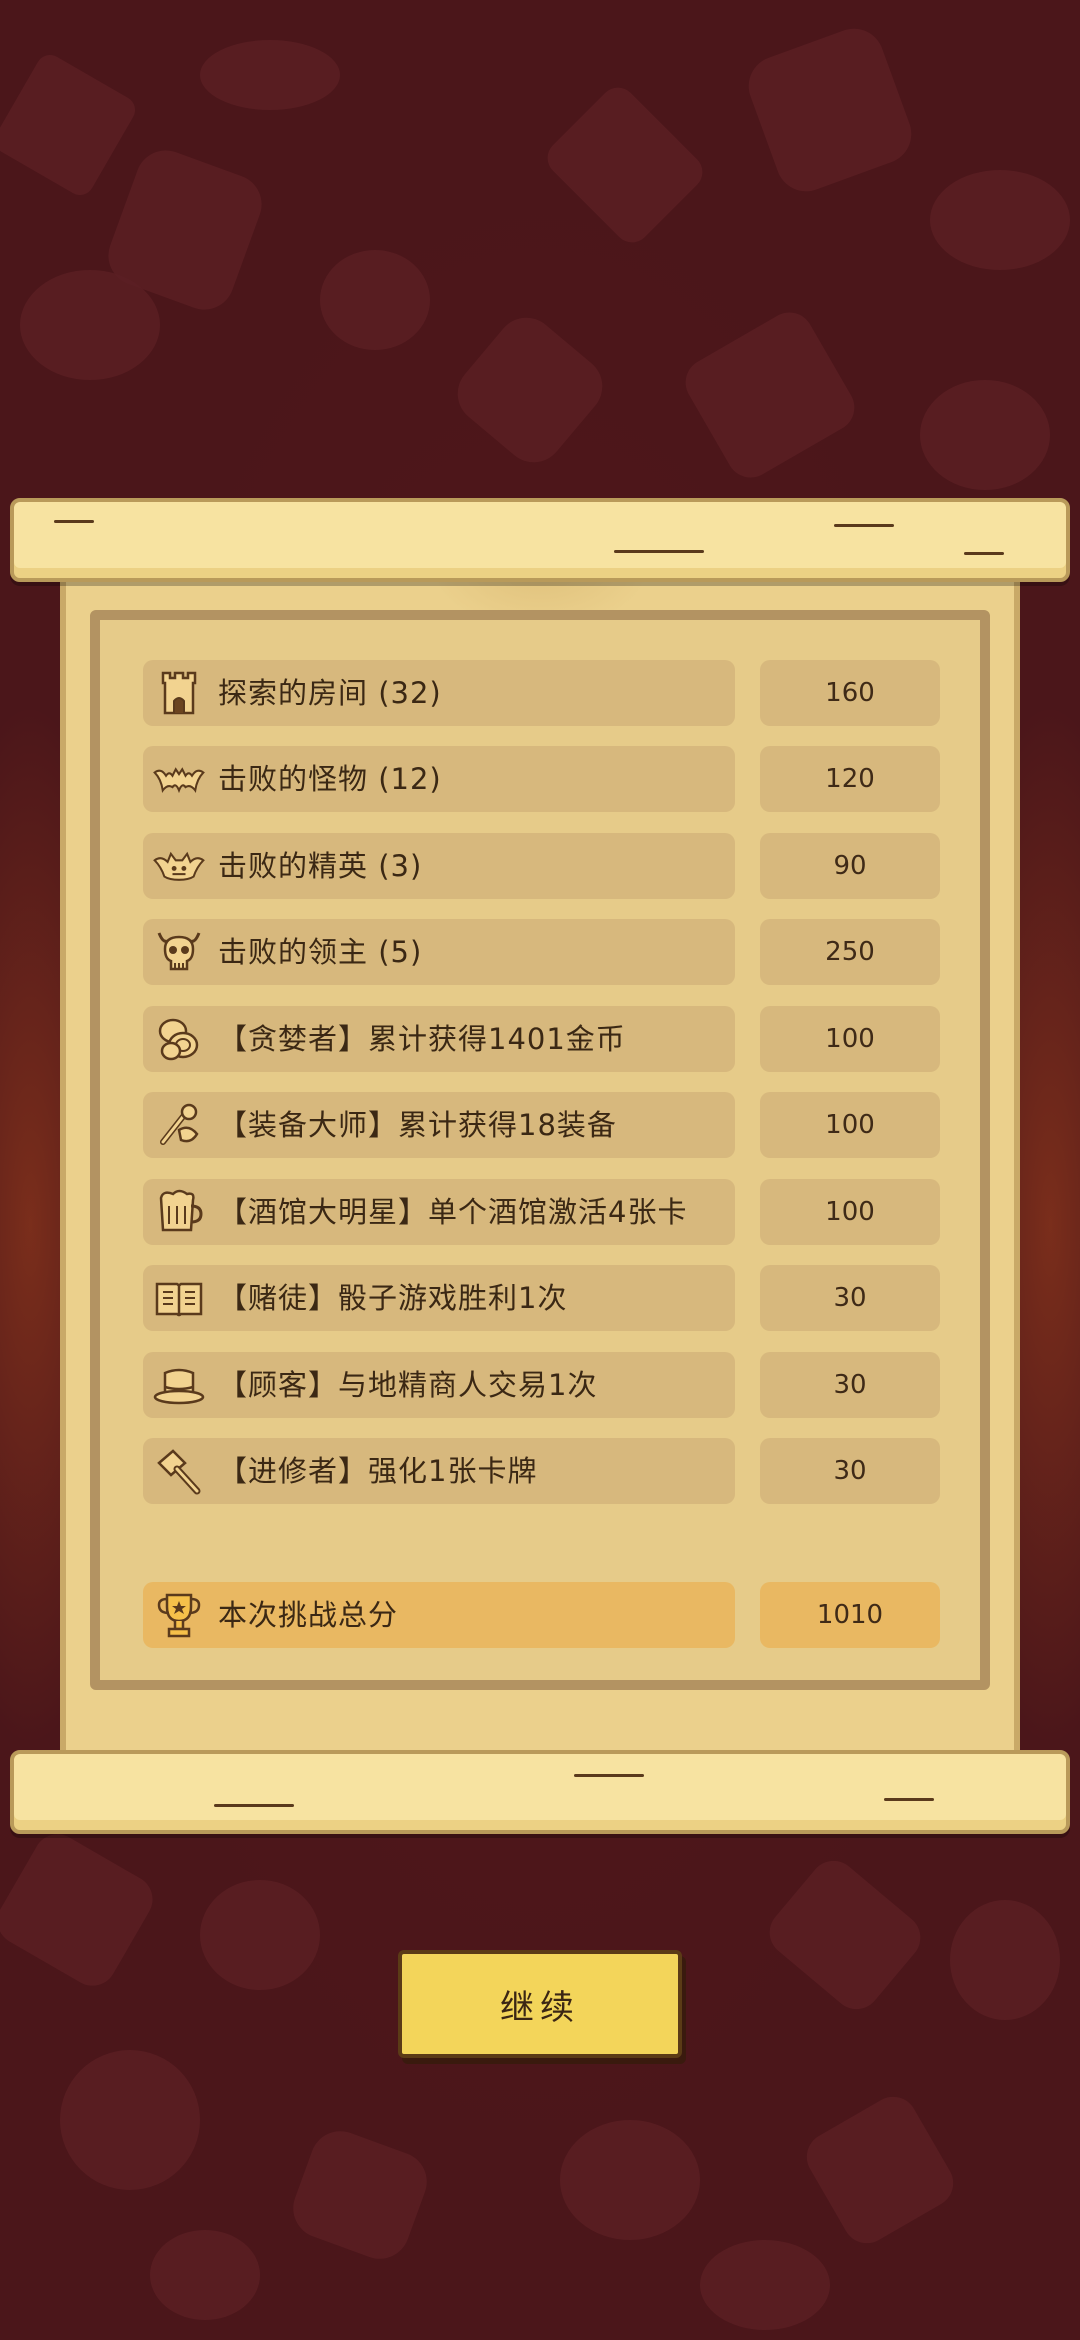 The height and width of the screenshot is (2340, 1080). Describe the element at coordinates (179, 1615) in the screenshot. I see `trophy-icon` at that location.